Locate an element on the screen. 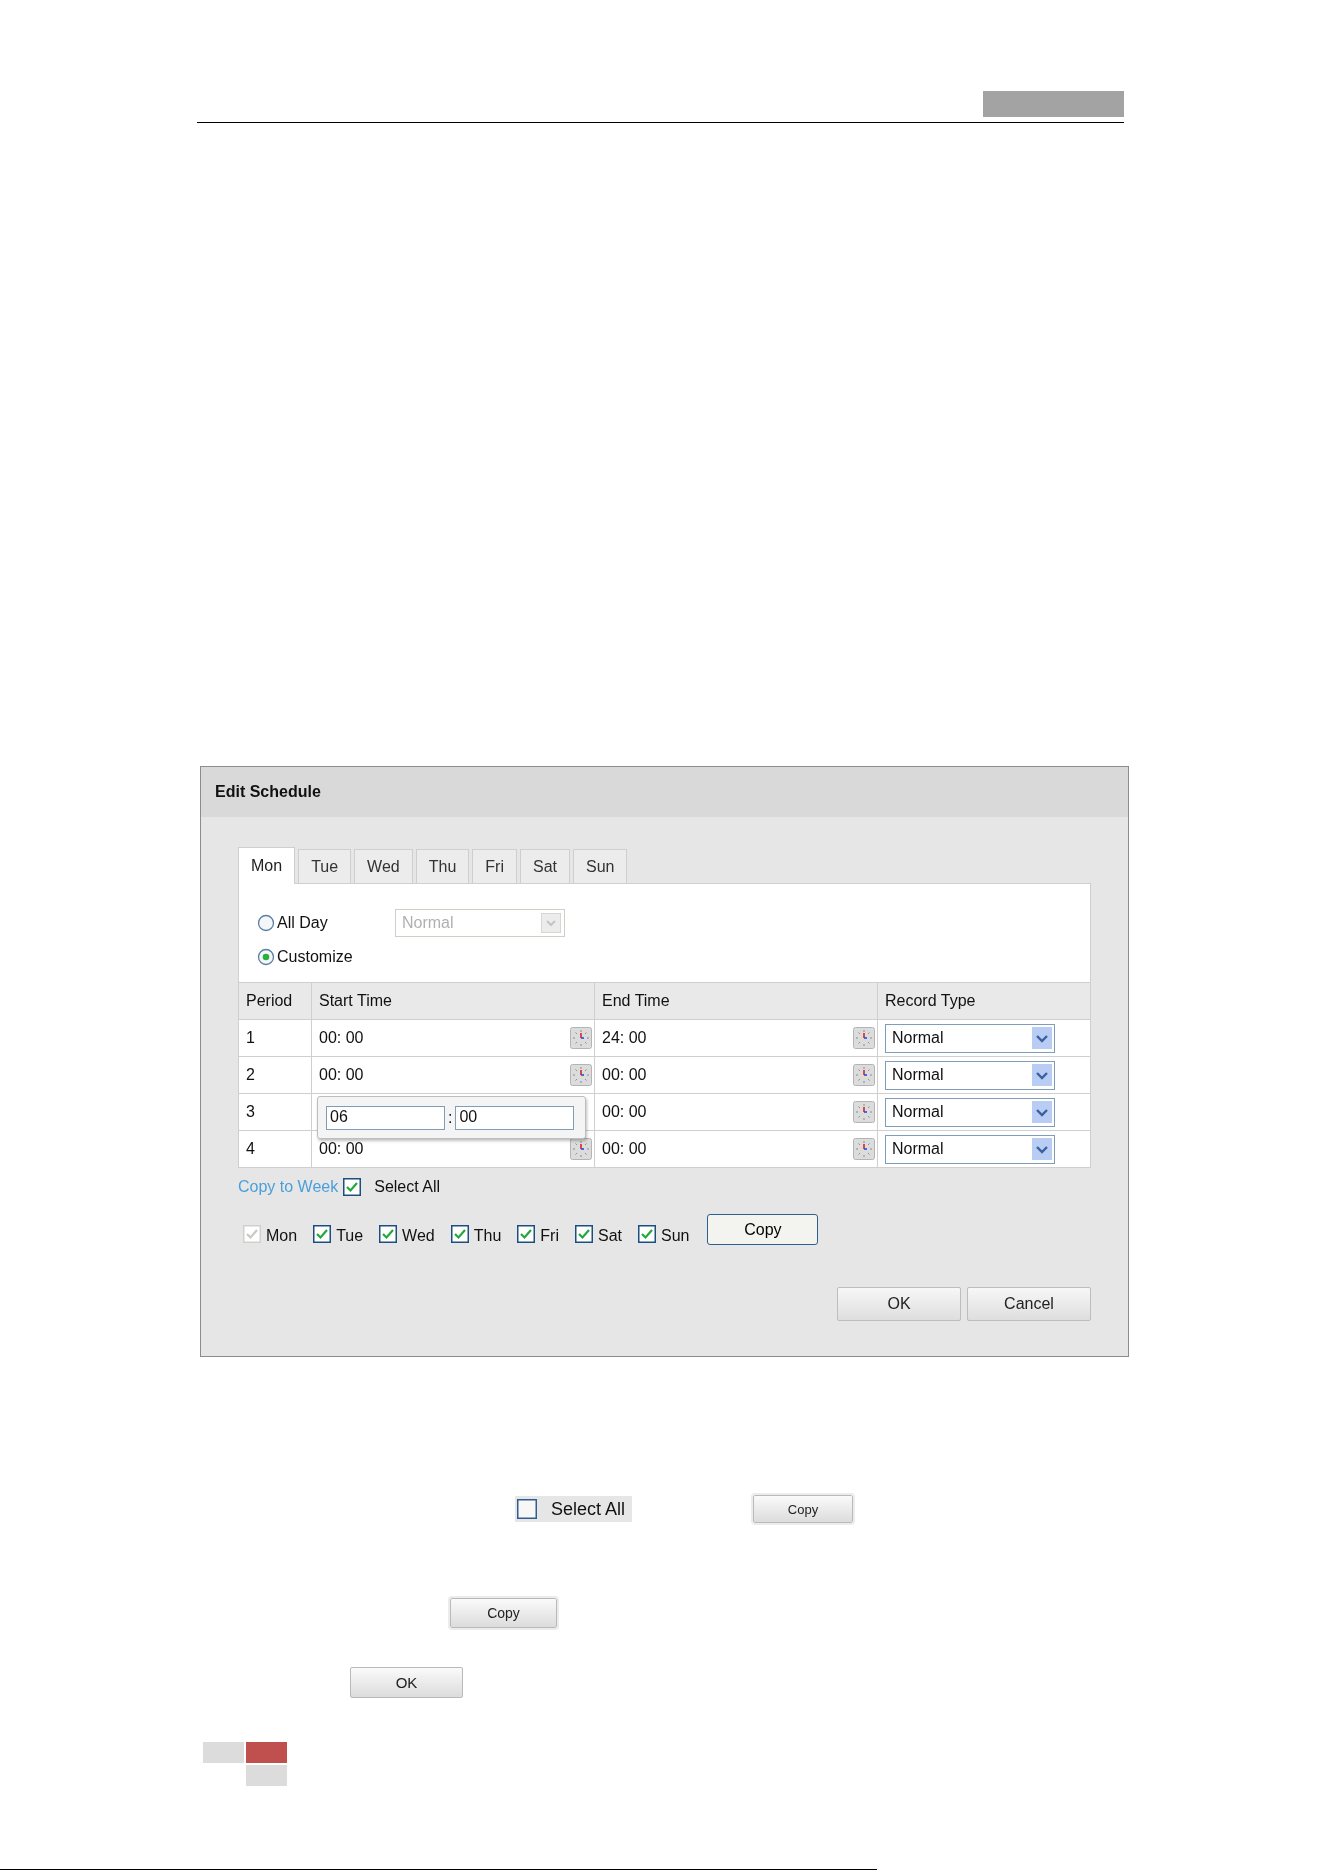 The height and width of the screenshot is (1872, 1324). checkbox-label: Thu is located at coordinates (487, 1235).